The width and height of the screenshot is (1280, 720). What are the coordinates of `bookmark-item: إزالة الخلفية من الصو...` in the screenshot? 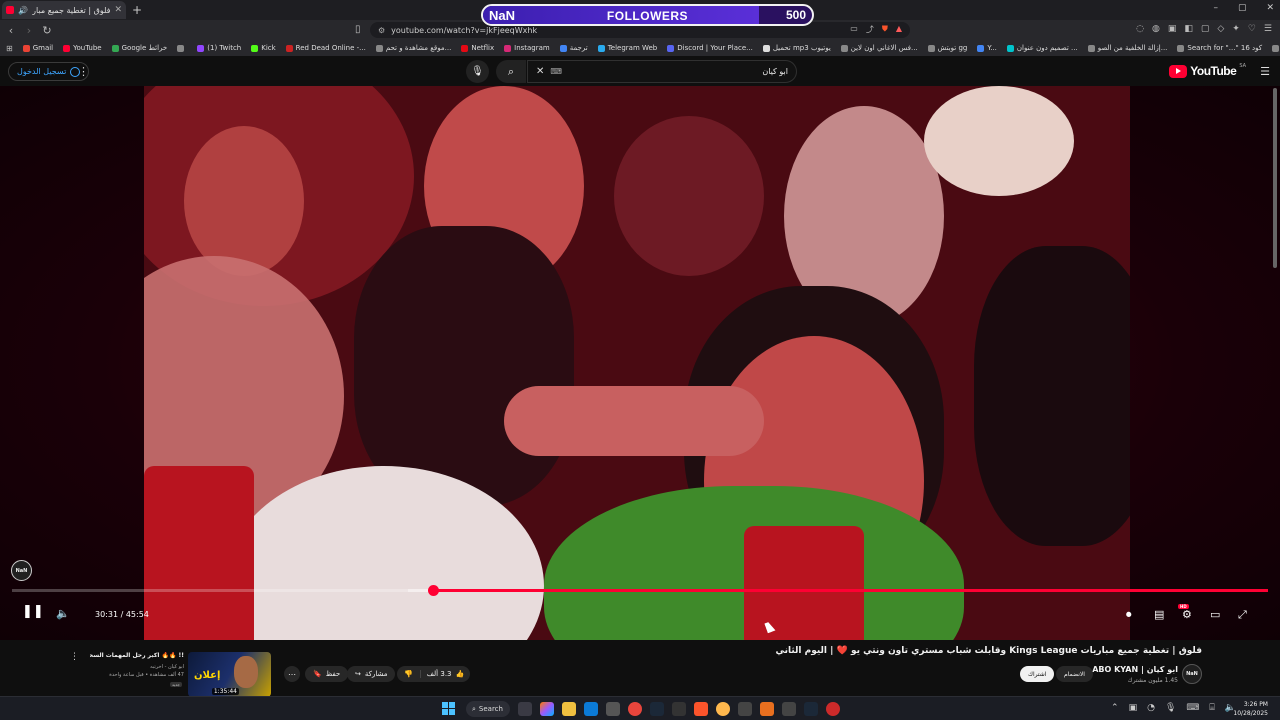 It's located at (1127, 48).